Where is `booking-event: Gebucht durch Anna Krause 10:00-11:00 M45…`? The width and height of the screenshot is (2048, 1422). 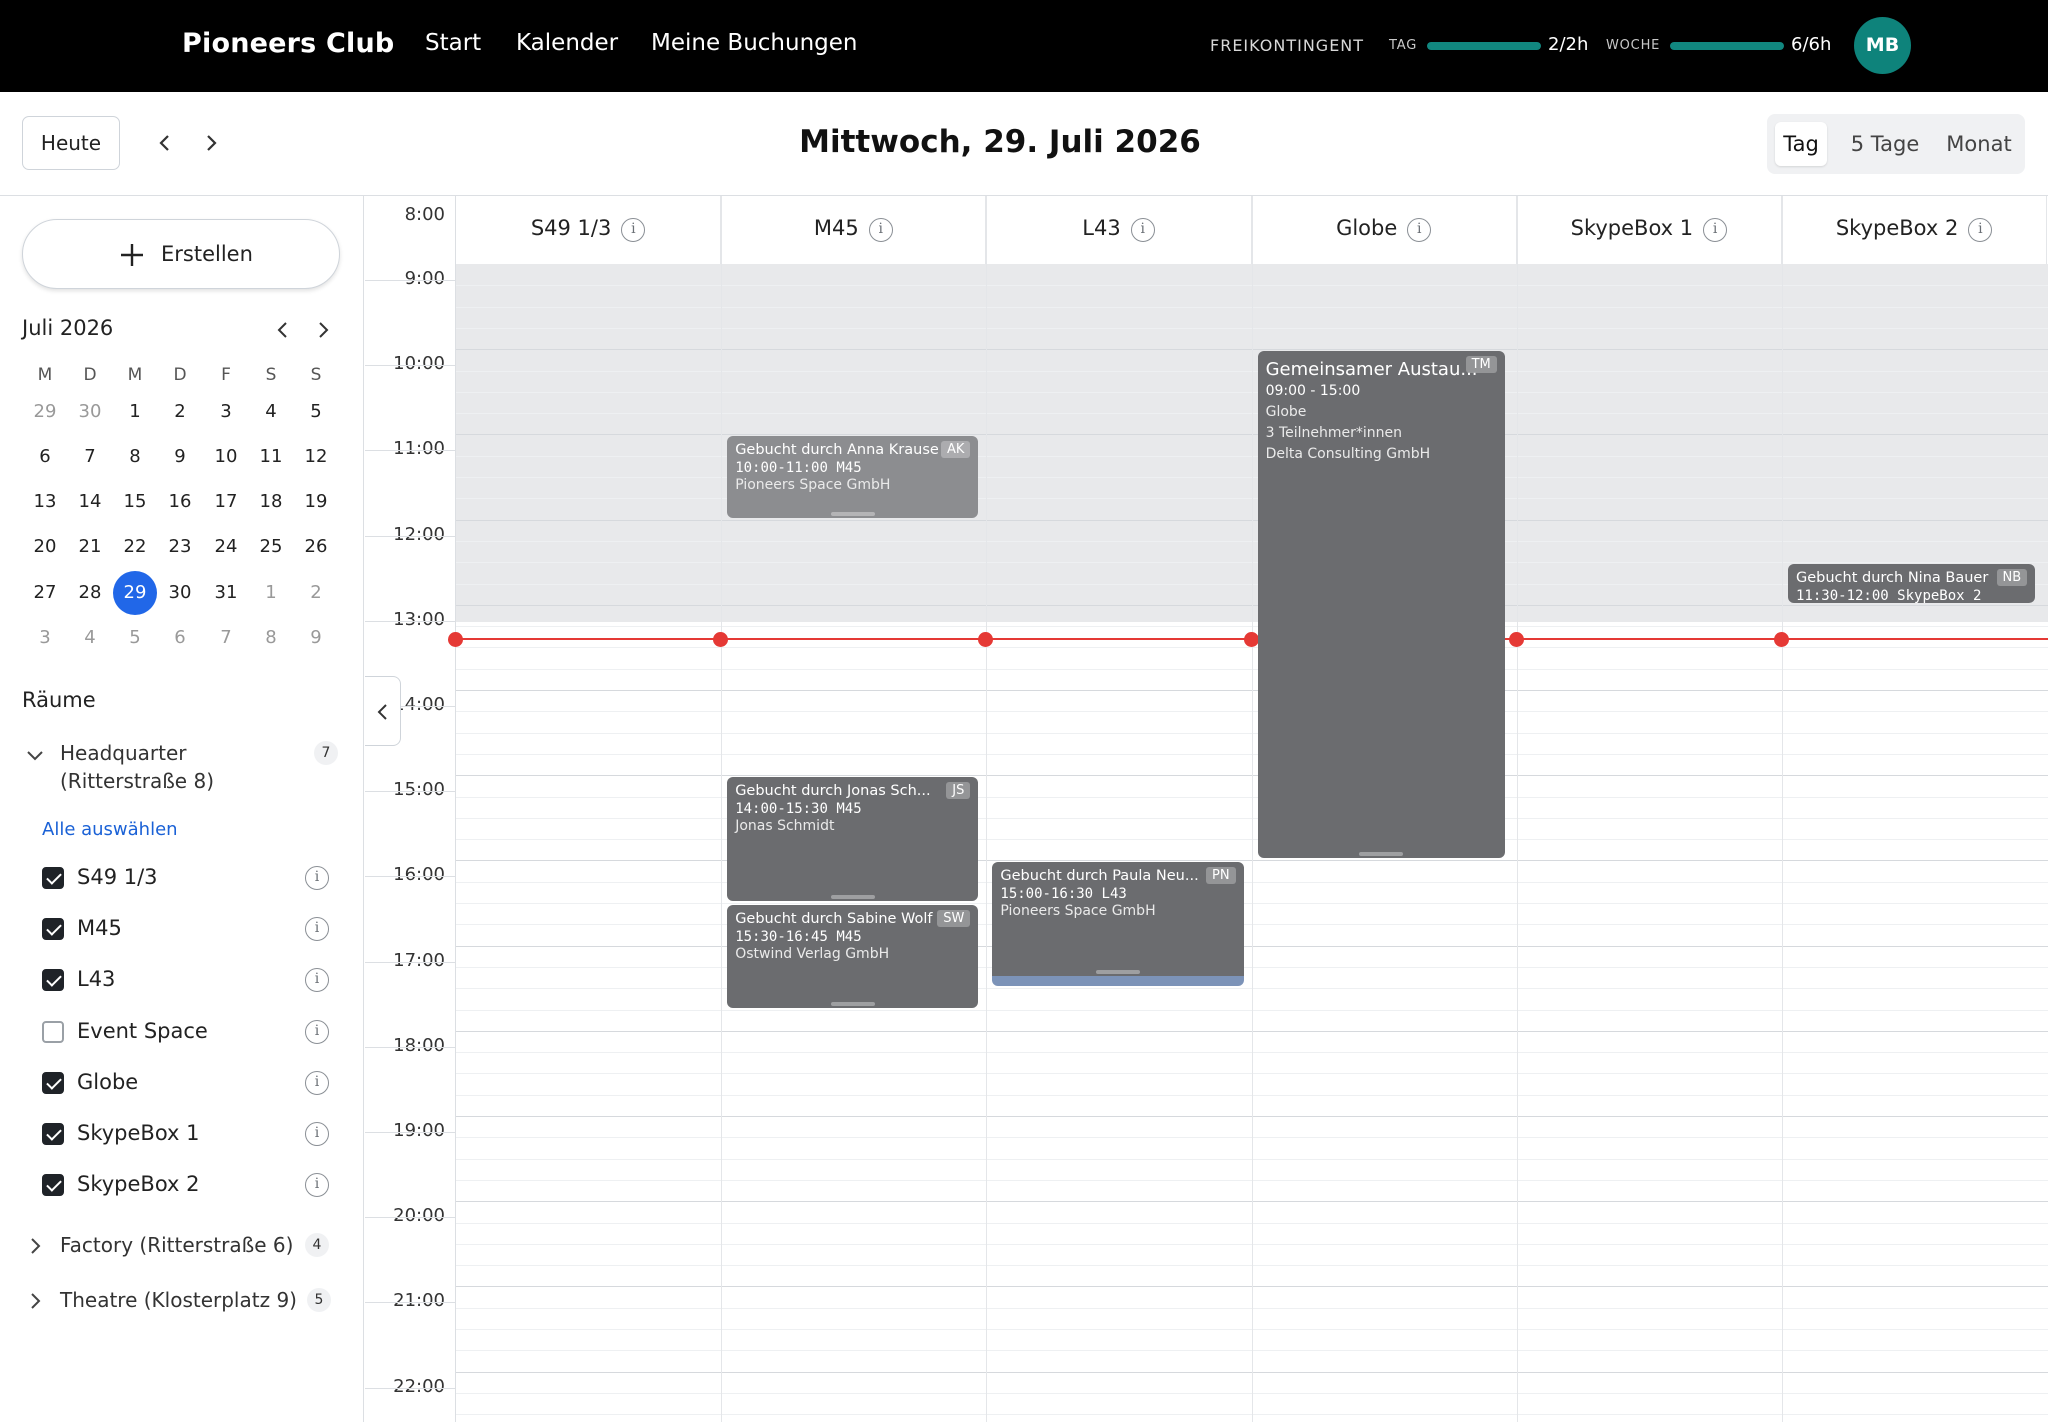
booking-event: Gebucht durch Anna Krause 10:00-11:00 M45… is located at coordinates (853, 477).